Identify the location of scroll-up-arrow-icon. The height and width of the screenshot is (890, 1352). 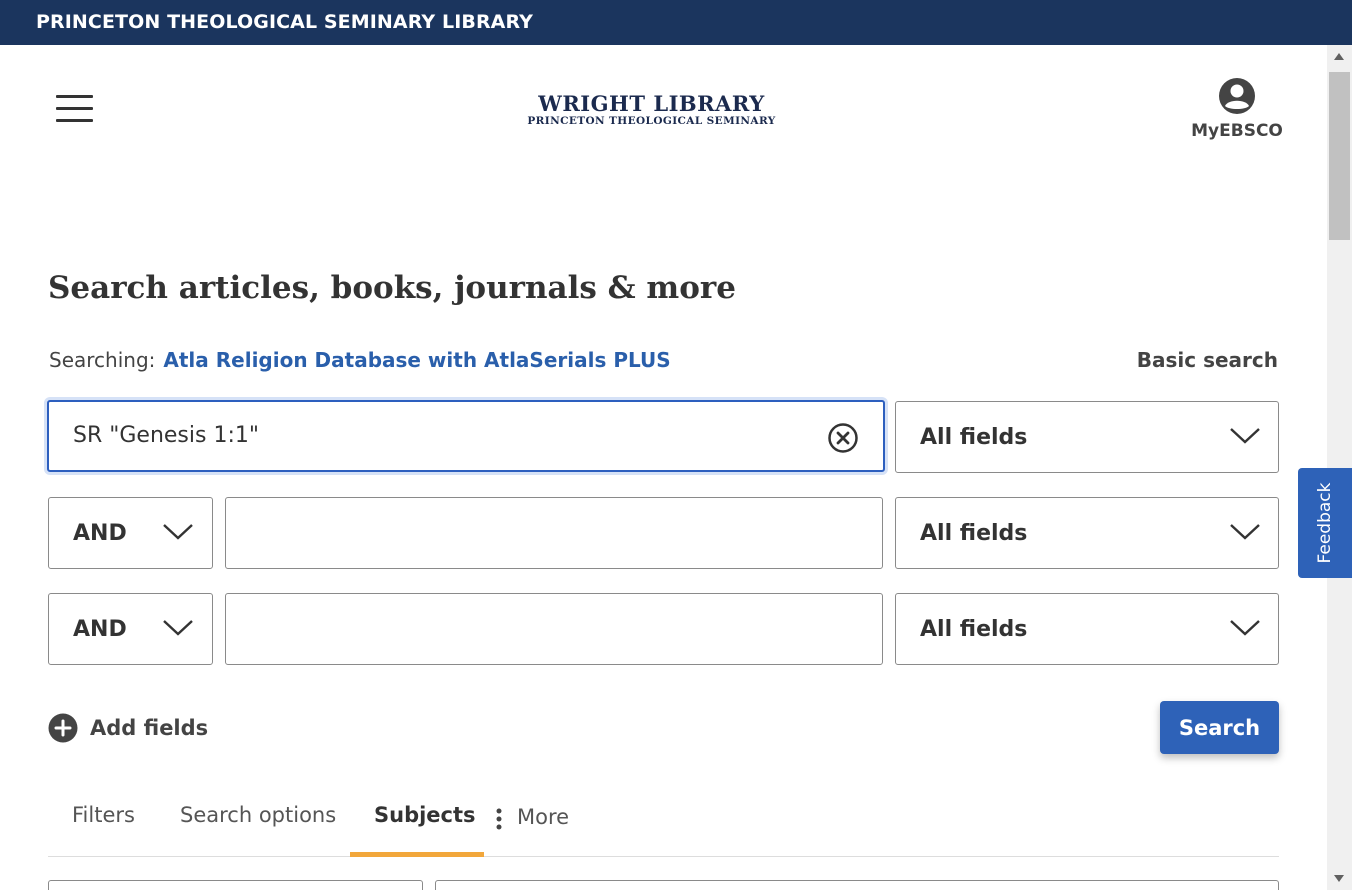
(1339, 56).